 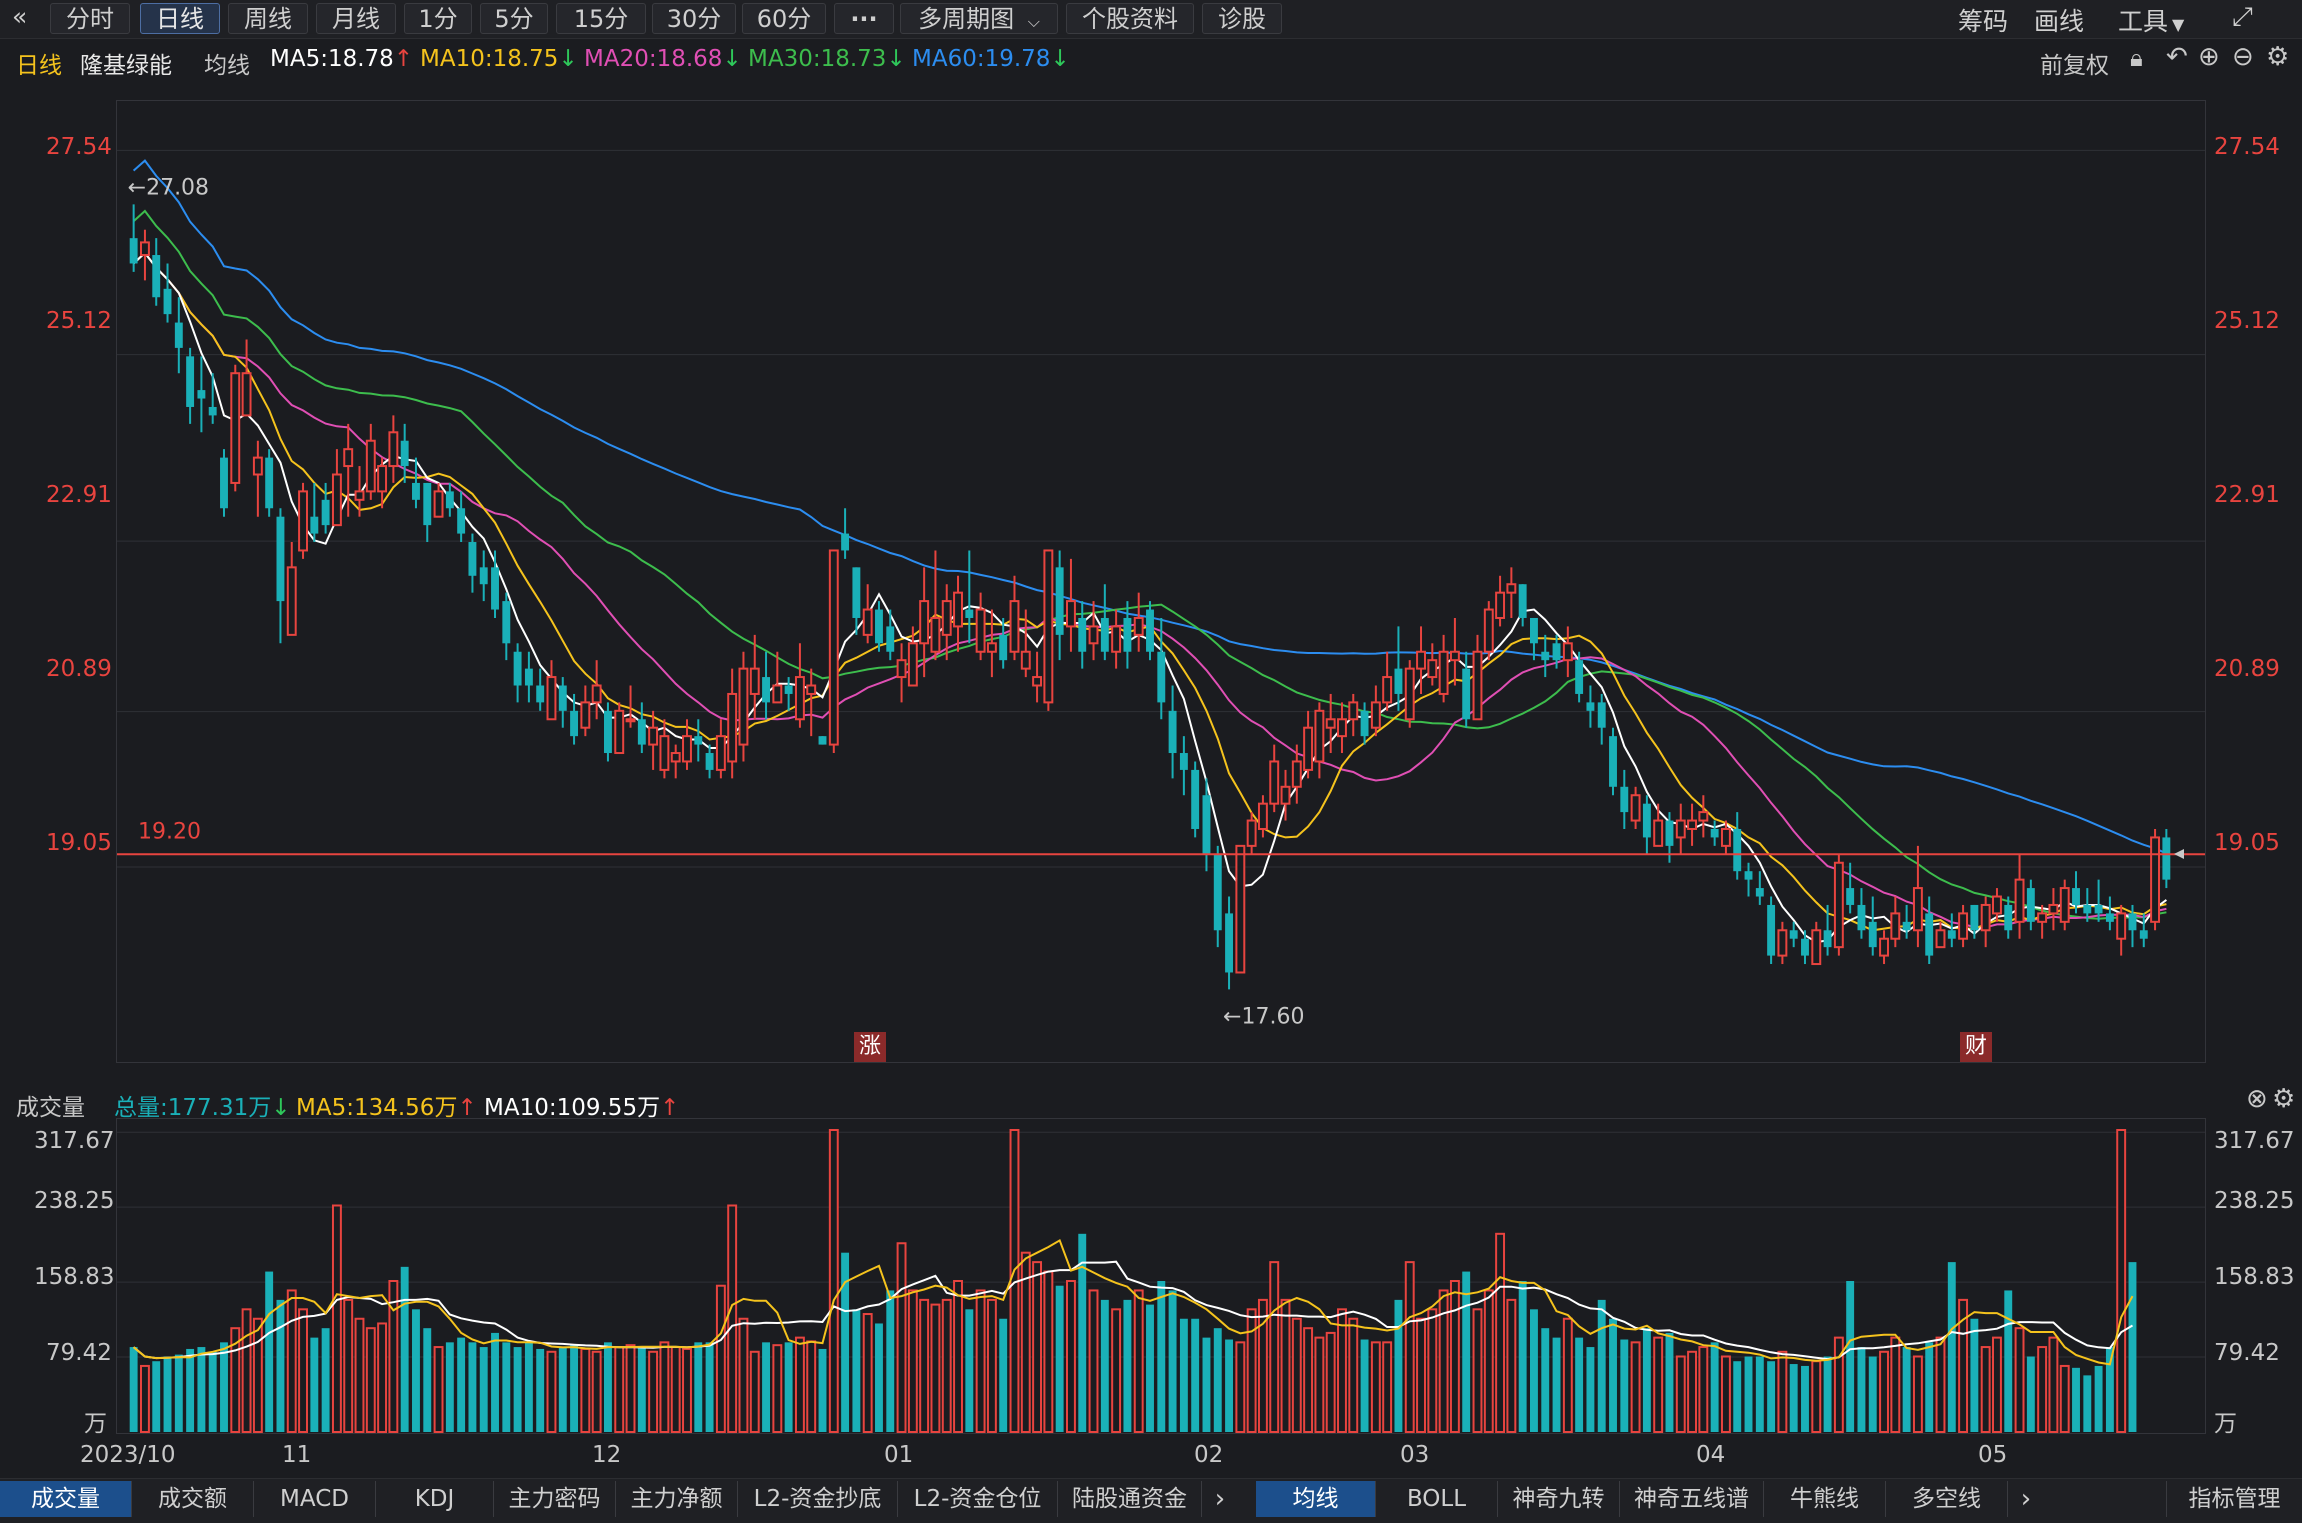 I want to click on tab-l2-position: L2-资金仓位, so click(x=978, y=1499).